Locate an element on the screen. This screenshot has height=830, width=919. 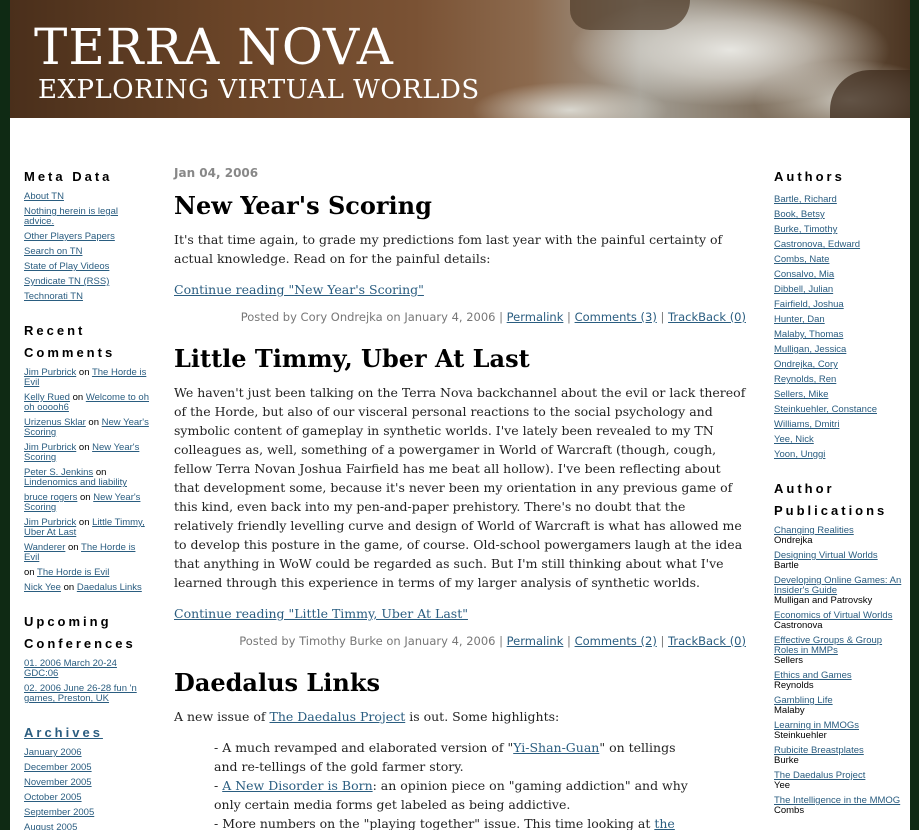
list-item: Burke, Timothy is located at coordinates (839, 229).